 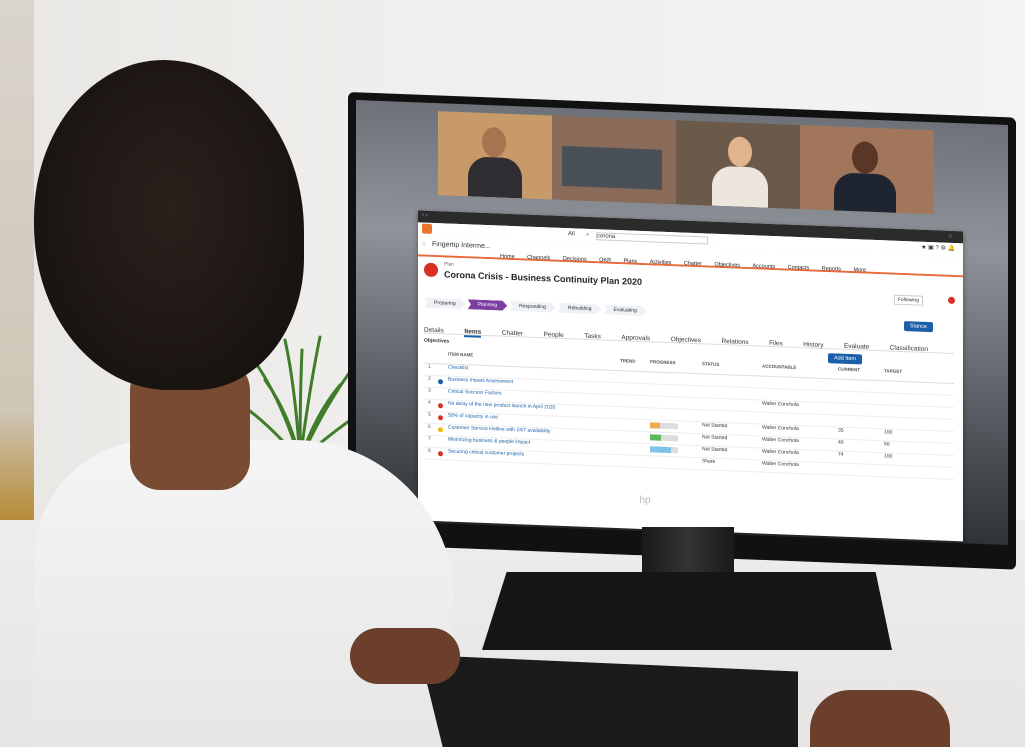 I want to click on search-icon: ⌕, so click(x=588, y=234).